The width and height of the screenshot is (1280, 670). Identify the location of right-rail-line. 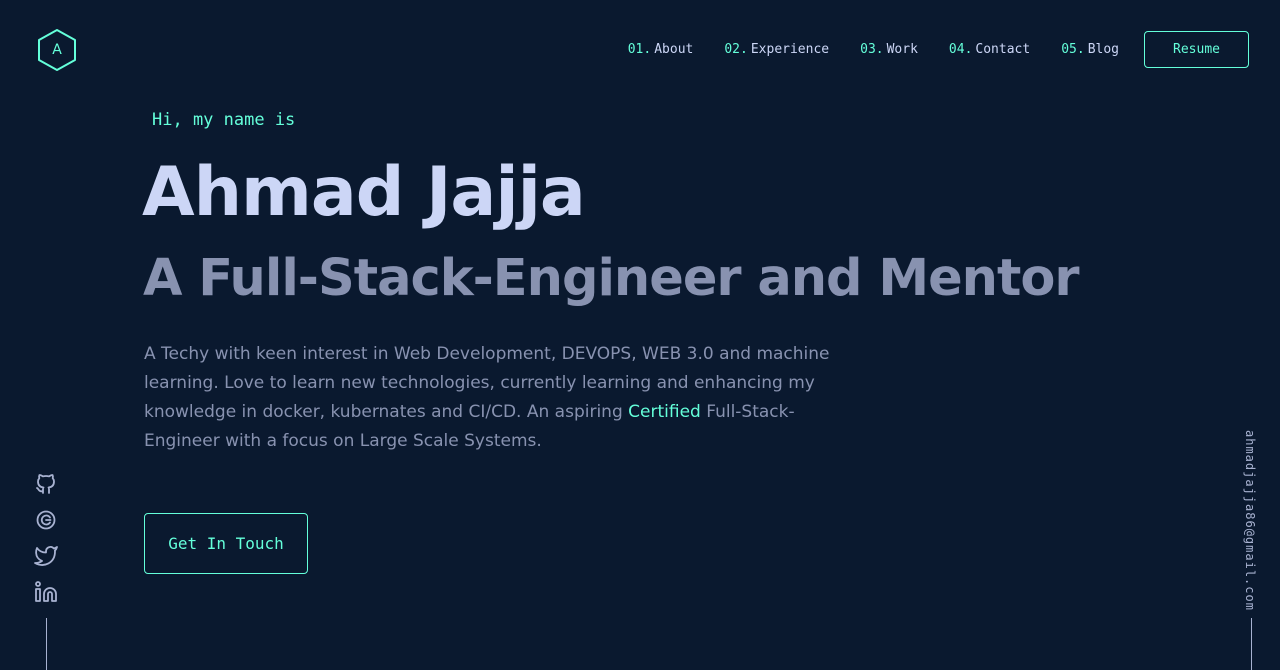
(1251, 644).